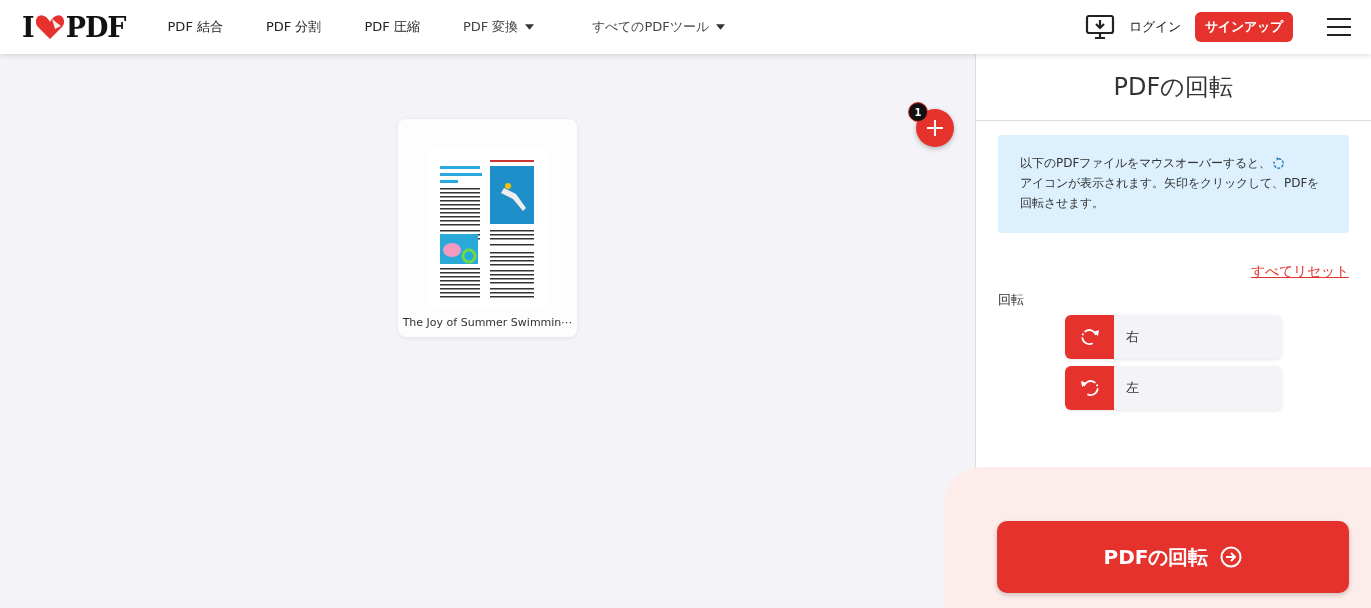 Image resolution: width=1371 pixels, height=608 pixels. Describe the element at coordinates (1155, 27) in the screenshot. I see `login-link: ログイン` at that location.